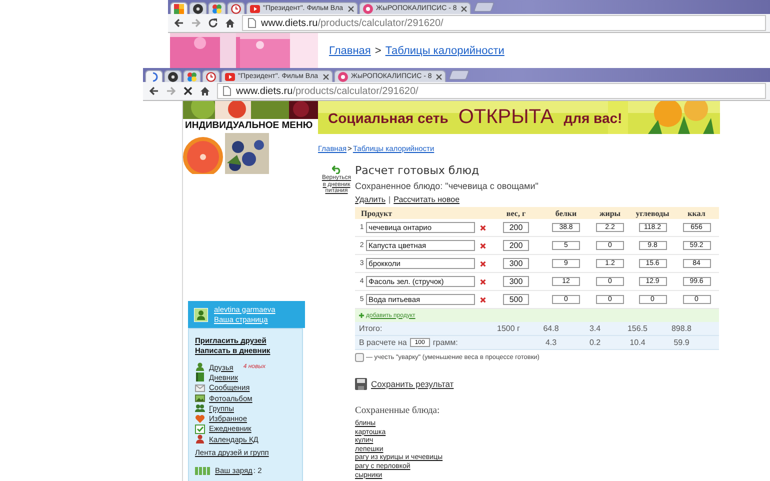 The image size is (770, 481). I want to click on save-result-link: Сохранить результат, so click(412, 384).